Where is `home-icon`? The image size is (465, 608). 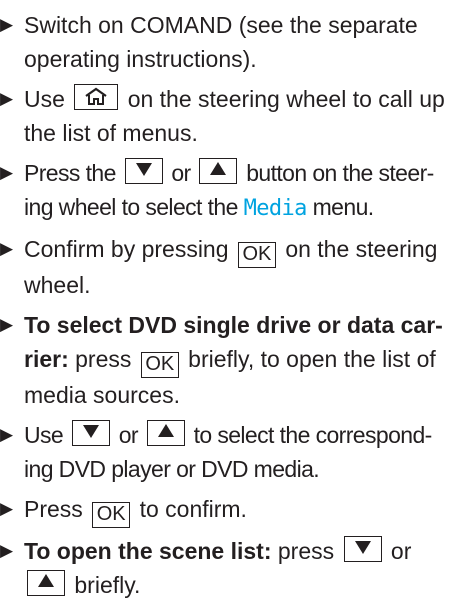 home-icon is located at coordinates (96, 96).